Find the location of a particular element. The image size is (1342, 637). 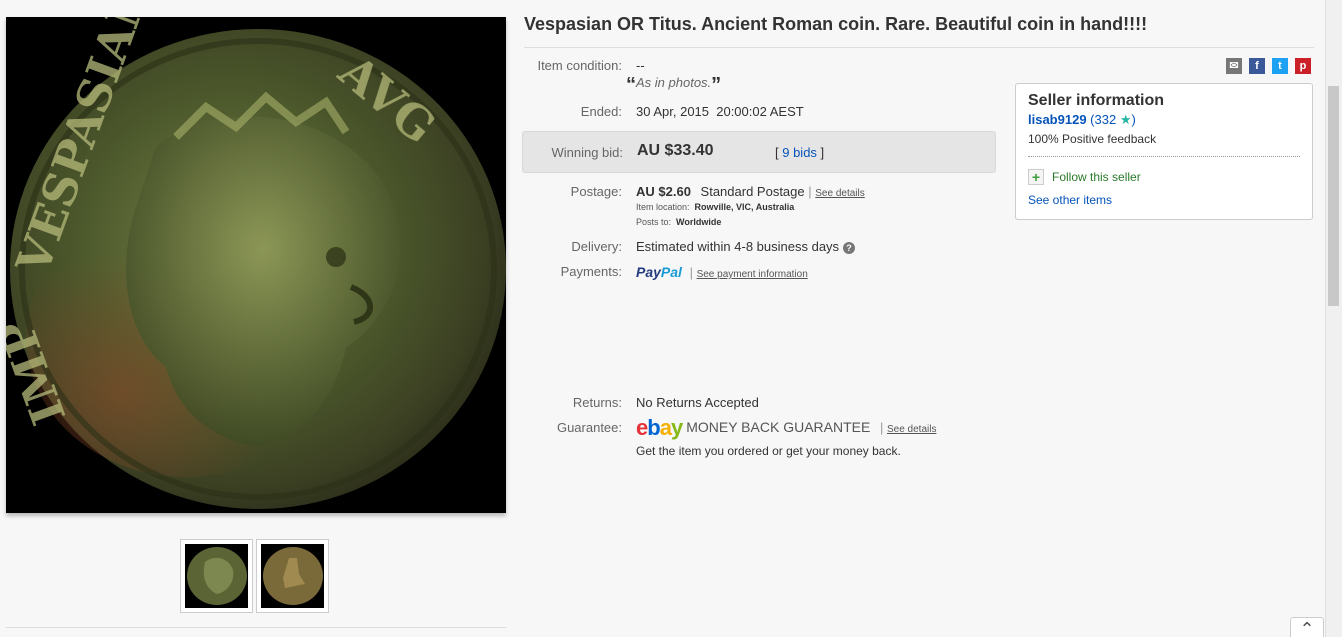

winning-bid-label: Winning bid: is located at coordinates (587, 152).